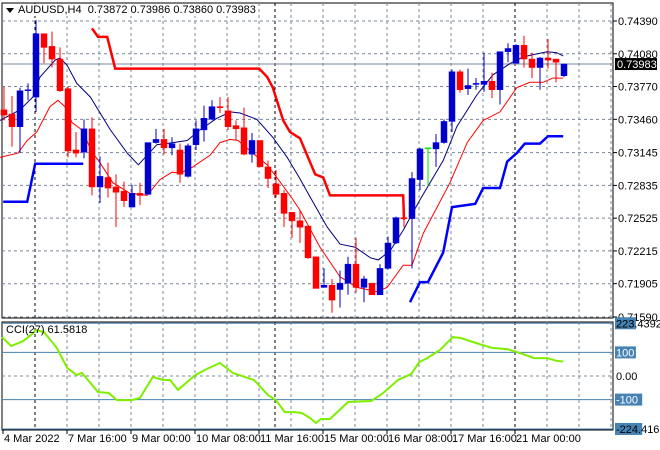  I want to click on time-axis-label: 4 Mar 2022, so click(32, 439).